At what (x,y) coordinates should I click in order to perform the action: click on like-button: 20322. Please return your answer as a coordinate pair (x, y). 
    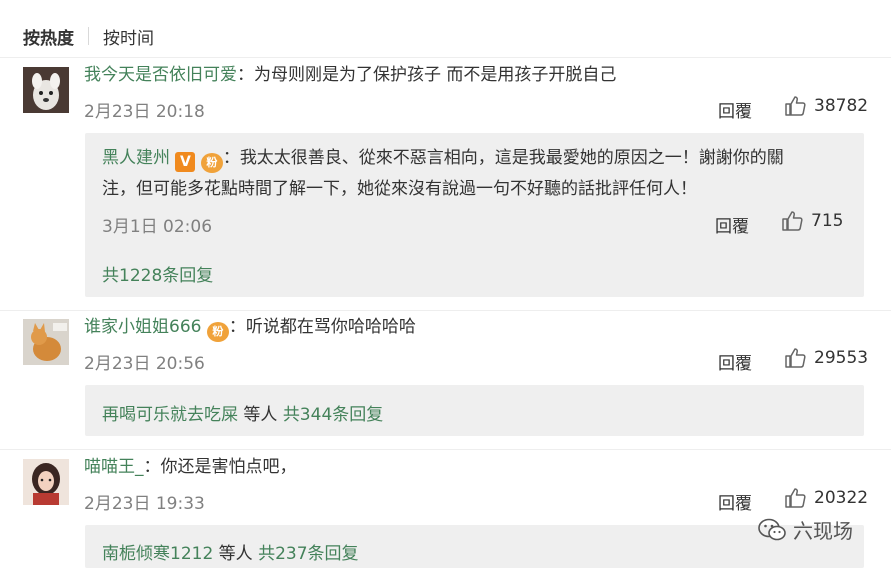
    Looking at the image, I should click on (826, 498).